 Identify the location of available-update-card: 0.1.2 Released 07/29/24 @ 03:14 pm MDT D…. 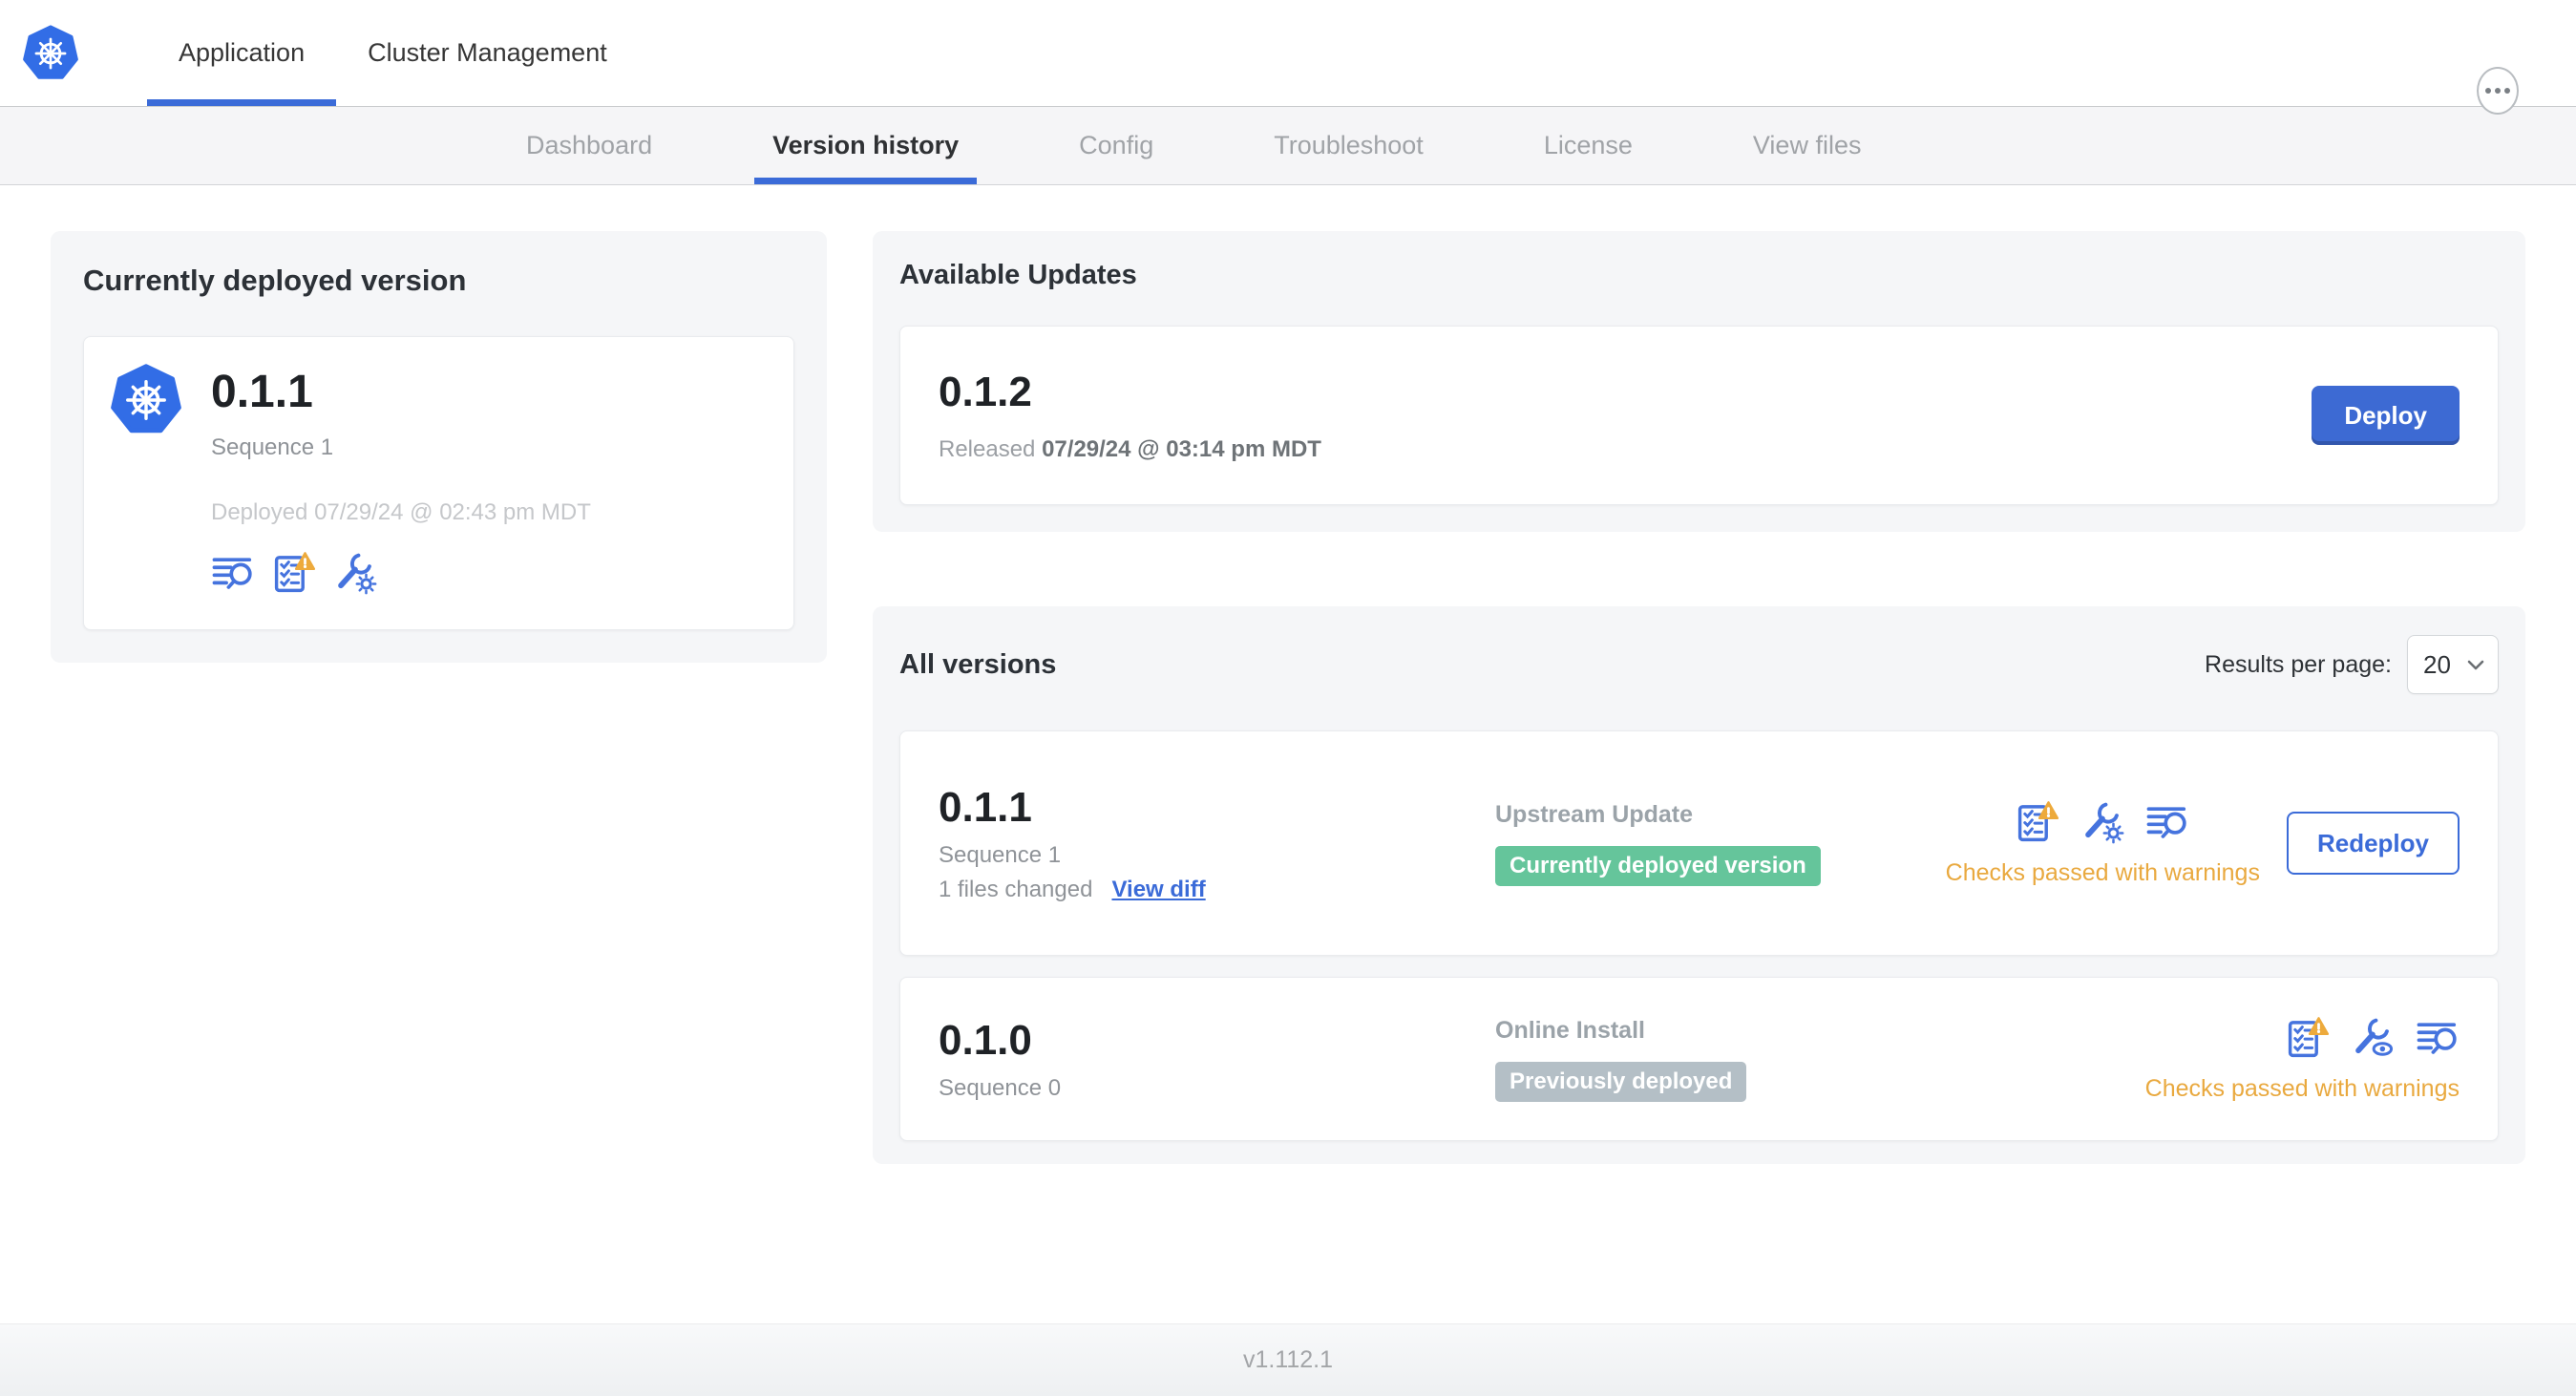
(1699, 415).